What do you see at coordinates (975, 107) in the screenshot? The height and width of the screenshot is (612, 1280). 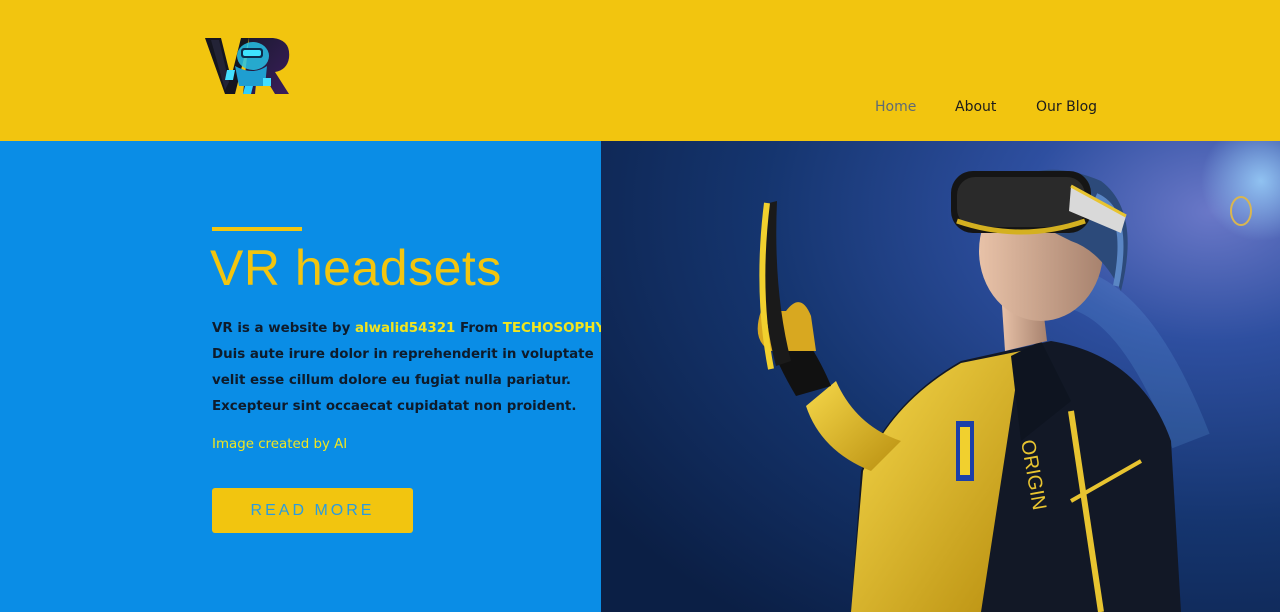 I see `nav-link-about: About` at bounding box center [975, 107].